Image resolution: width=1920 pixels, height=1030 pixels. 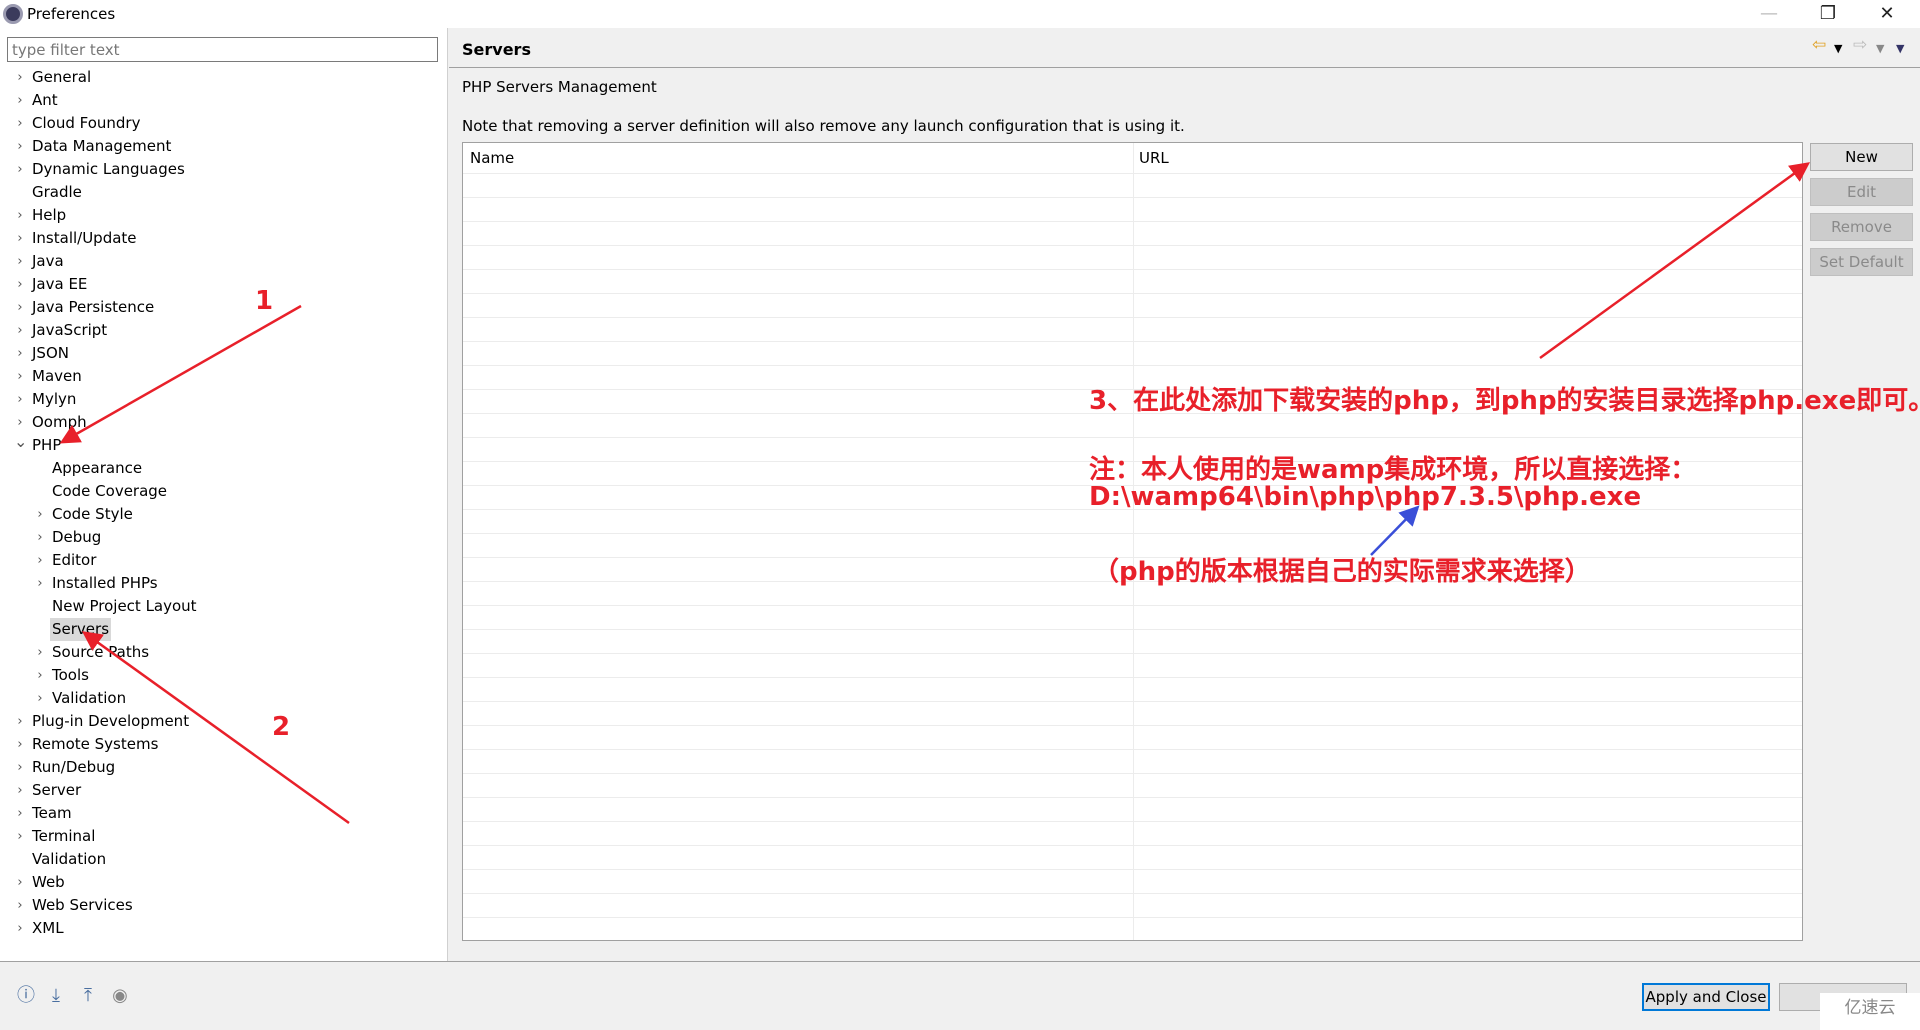 What do you see at coordinates (49, 215) in the screenshot?
I see `tree-item: Help` at bounding box center [49, 215].